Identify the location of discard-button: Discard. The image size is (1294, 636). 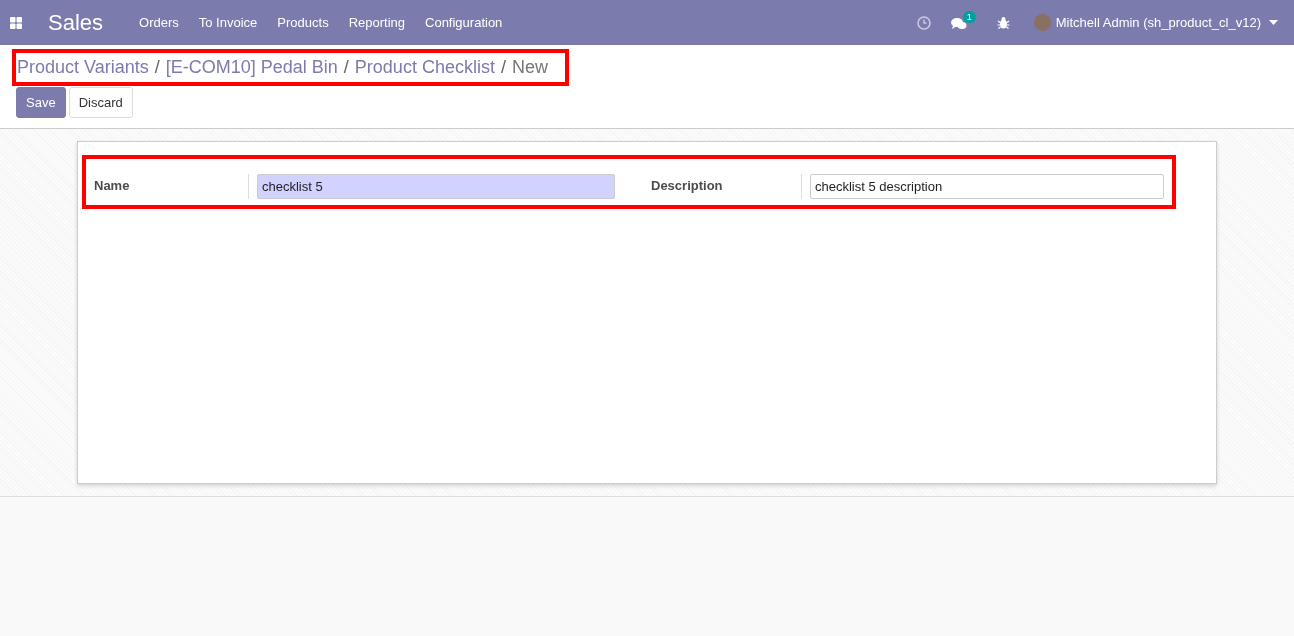
(100, 102).